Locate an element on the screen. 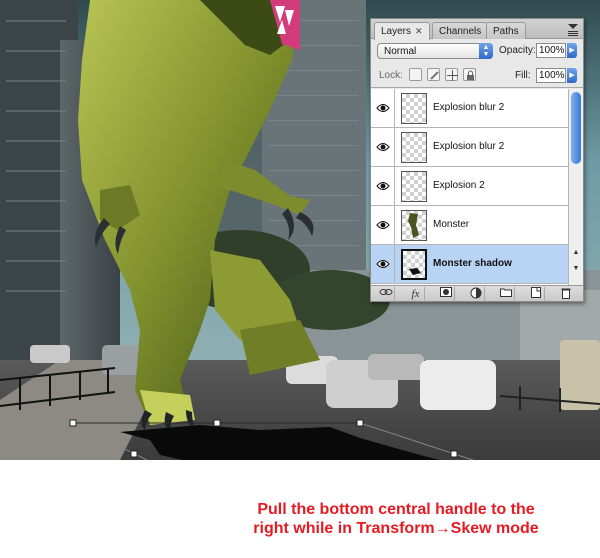 The width and height of the screenshot is (600, 558). lock-all-icon is located at coordinates (469, 74).